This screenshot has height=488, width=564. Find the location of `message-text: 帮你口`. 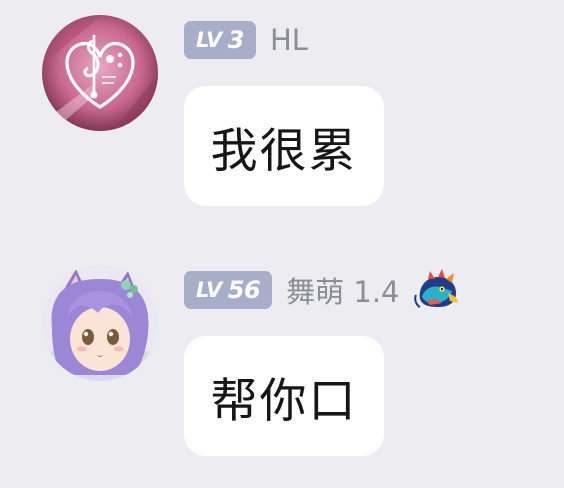

message-text: 帮你口 is located at coordinates (284, 401).